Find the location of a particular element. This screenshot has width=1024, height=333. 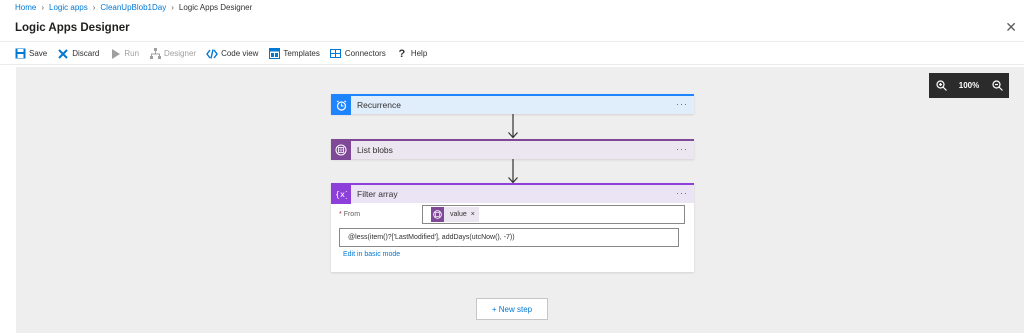

designer-button: Designer is located at coordinates (172, 54).